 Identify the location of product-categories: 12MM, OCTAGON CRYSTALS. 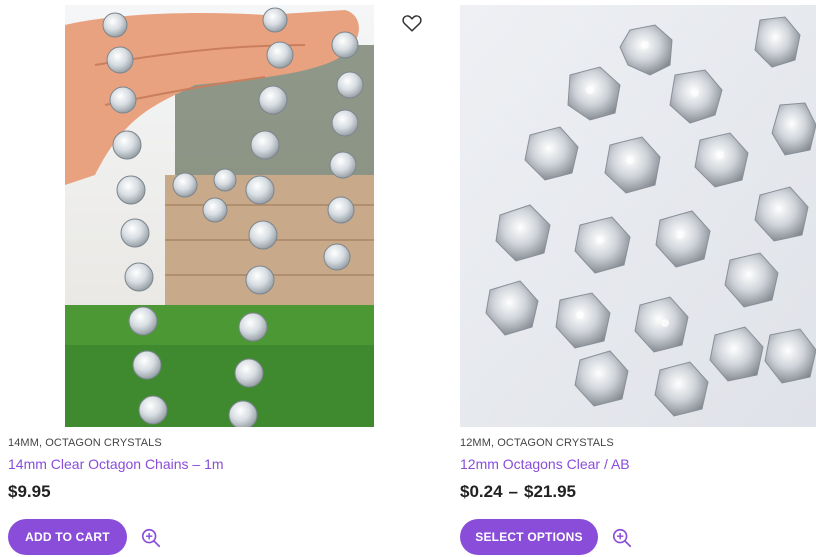
(537, 443).